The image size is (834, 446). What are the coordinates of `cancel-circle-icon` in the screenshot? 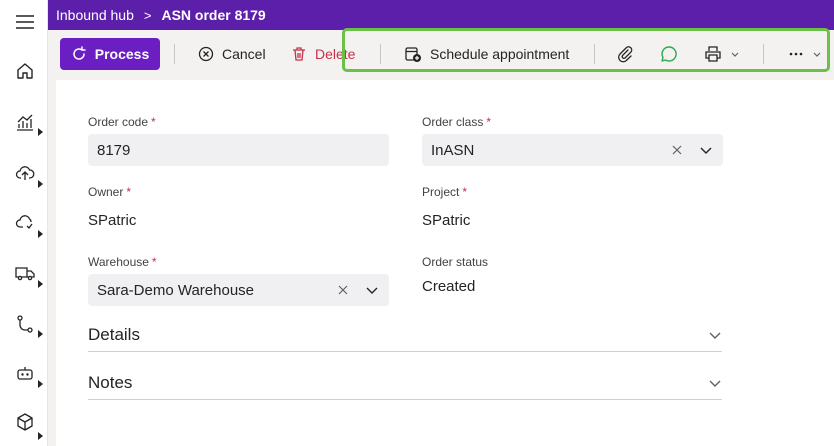 It's located at (206, 54).